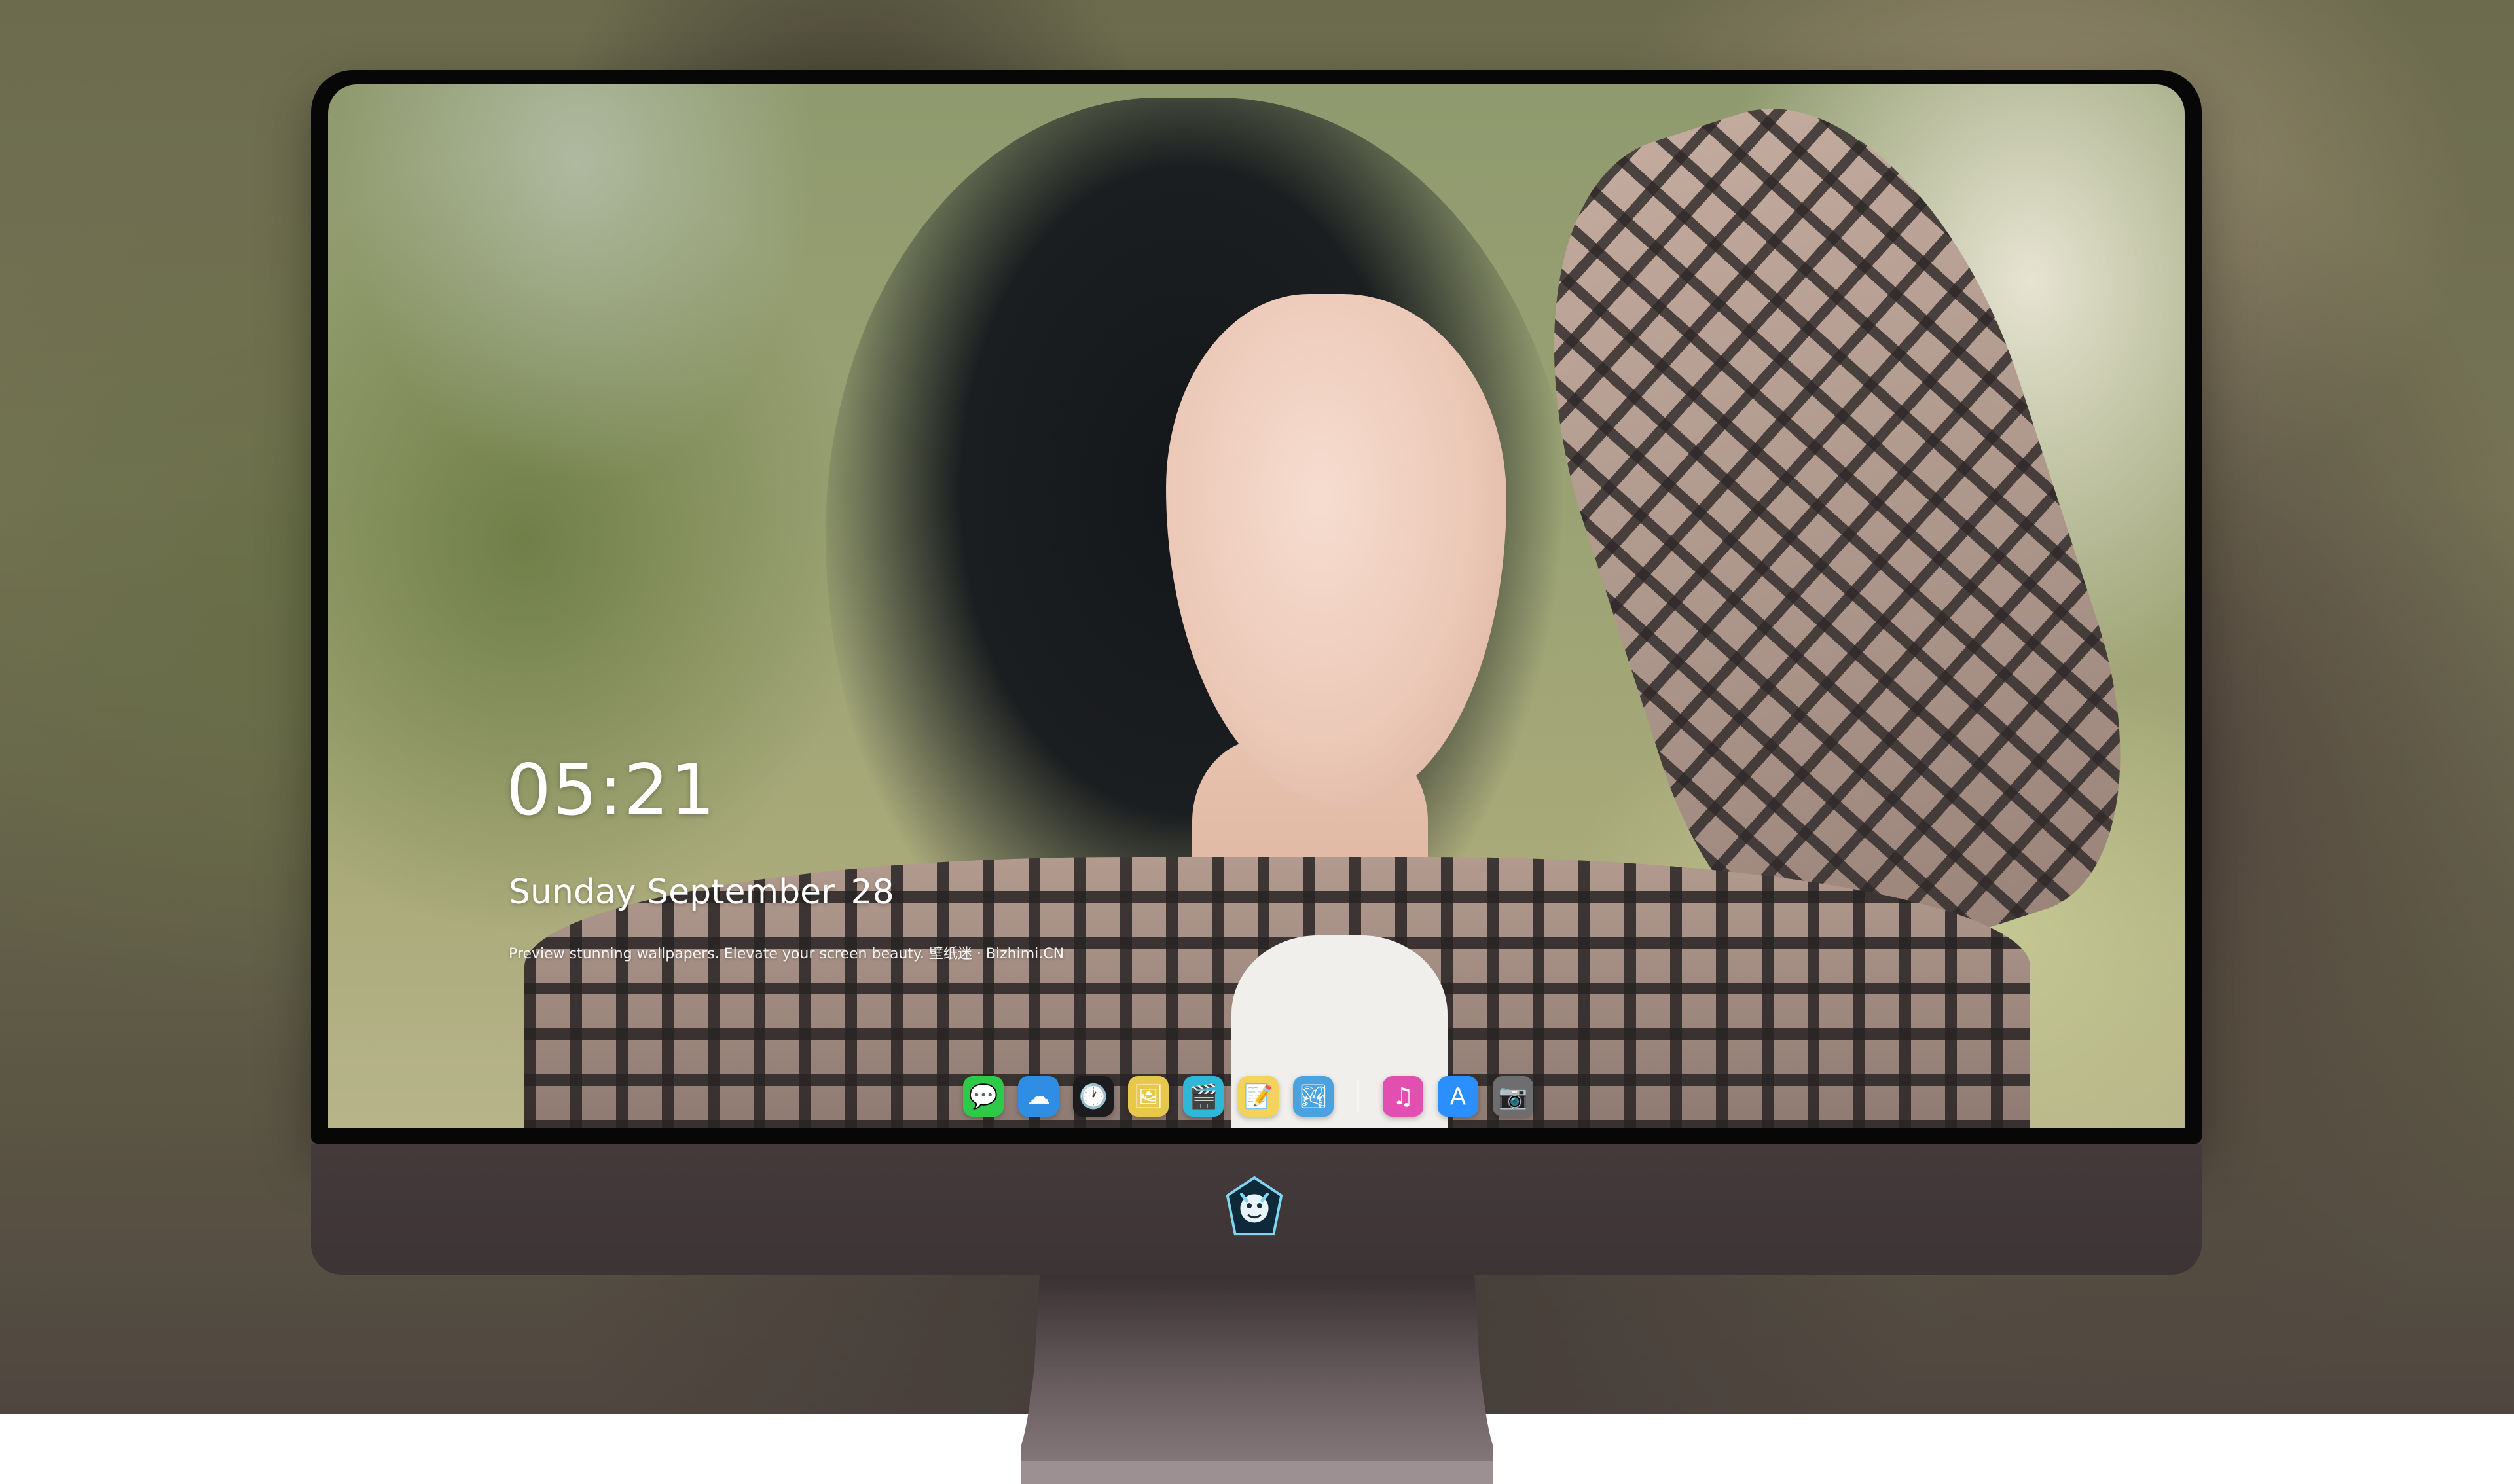  Describe the element at coordinates (1403, 1096) in the screenshot. I see `music-icon: ♫` at that location.